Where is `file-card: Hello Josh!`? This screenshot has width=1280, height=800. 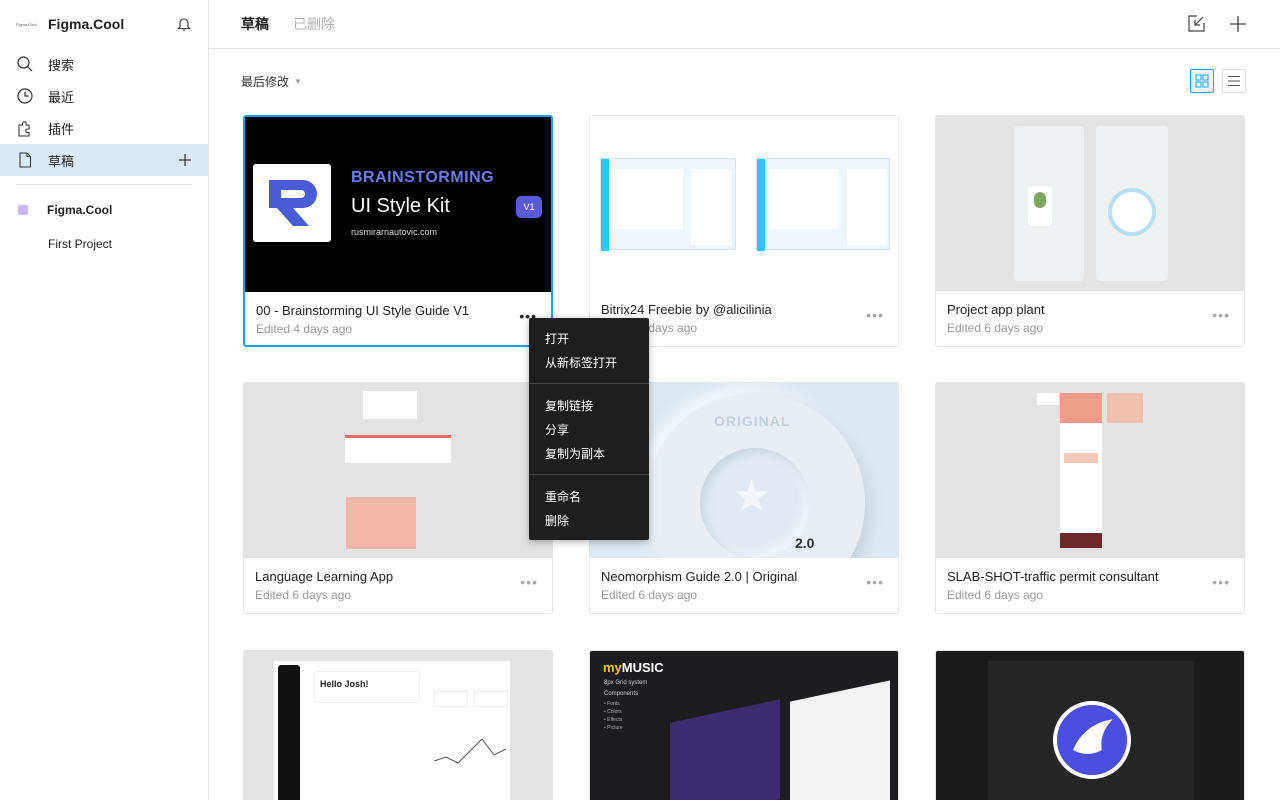
file-card: Hello Josh! is located at coordinates (398, 725).